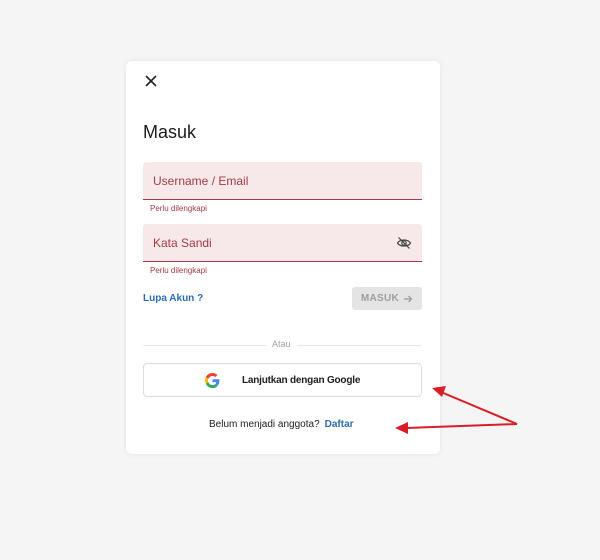  What do you see at coordinates (178, 208) in the screenshot?
I see `username-error-text: Perlu dilengkapi` at bounding box center [178, 208].